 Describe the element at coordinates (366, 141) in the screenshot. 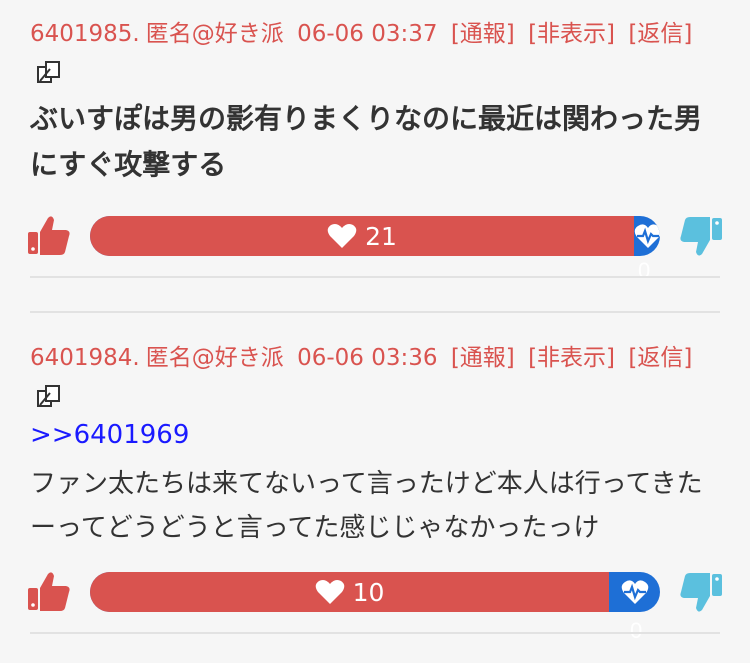

I see `post-body: ぶいすぽは男の影有りまくりなのに最近は関わった男にすぐ攻撃する` at that location.